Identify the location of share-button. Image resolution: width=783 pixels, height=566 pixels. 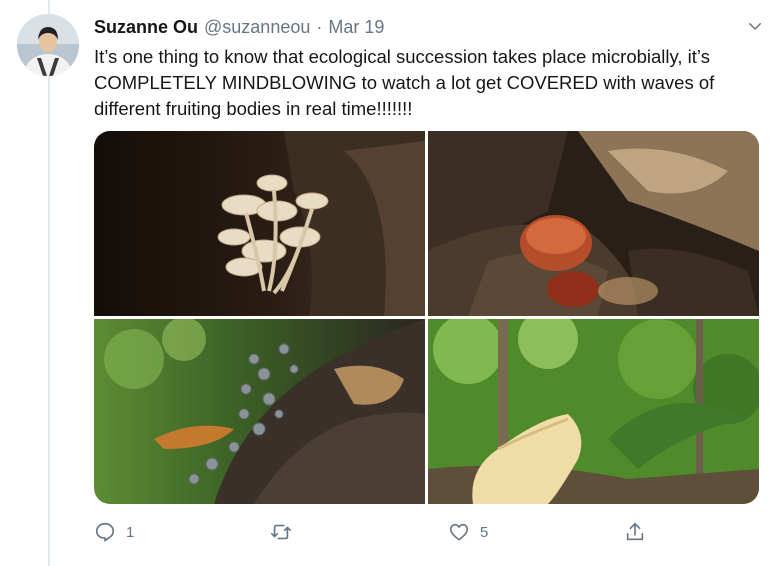
(635, 532).